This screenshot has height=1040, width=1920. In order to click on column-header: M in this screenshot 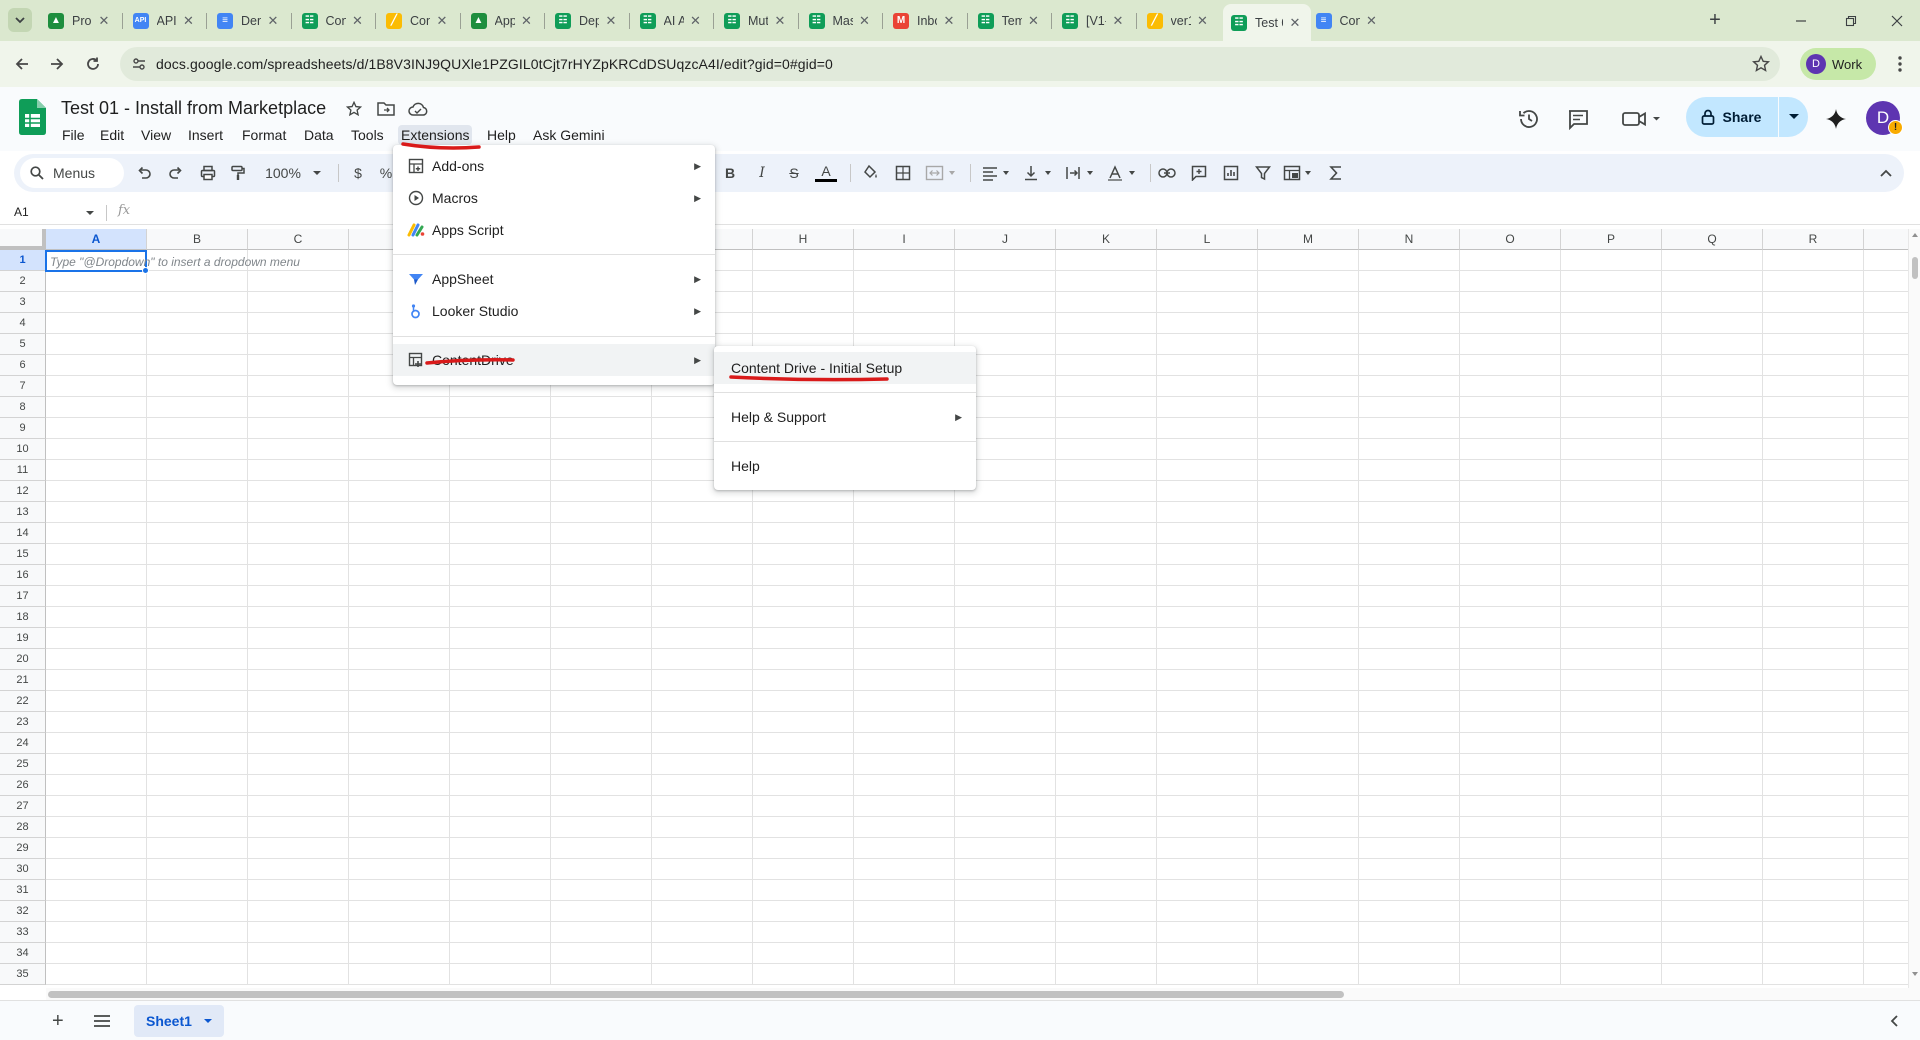, I will do `click(1308, 239)`.